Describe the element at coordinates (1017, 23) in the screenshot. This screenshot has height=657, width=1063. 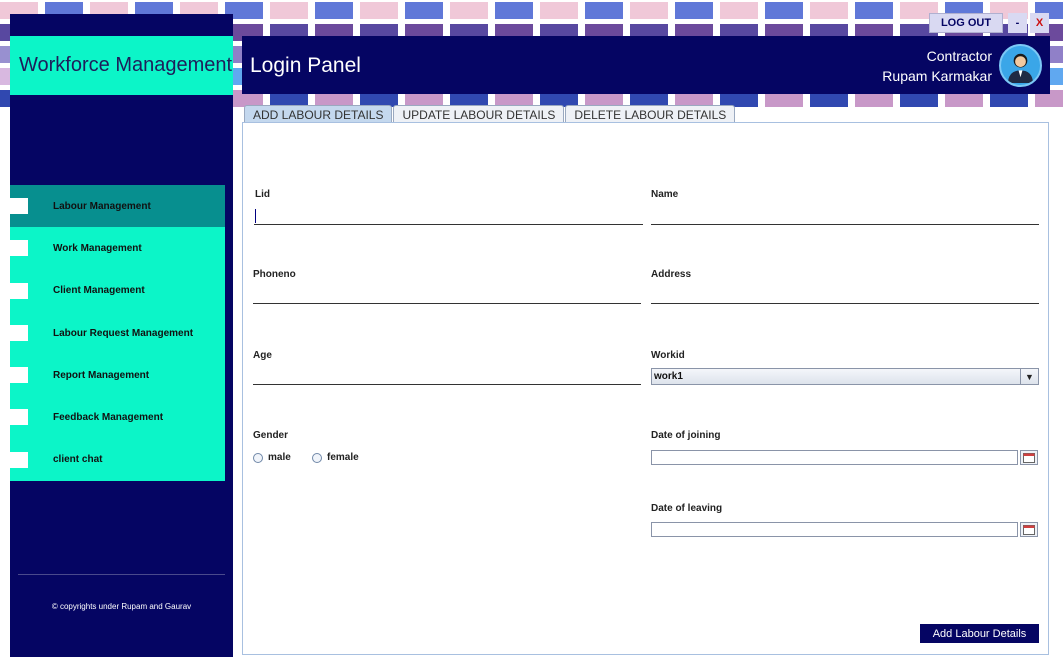
I see `minimize-button: -` at that location.